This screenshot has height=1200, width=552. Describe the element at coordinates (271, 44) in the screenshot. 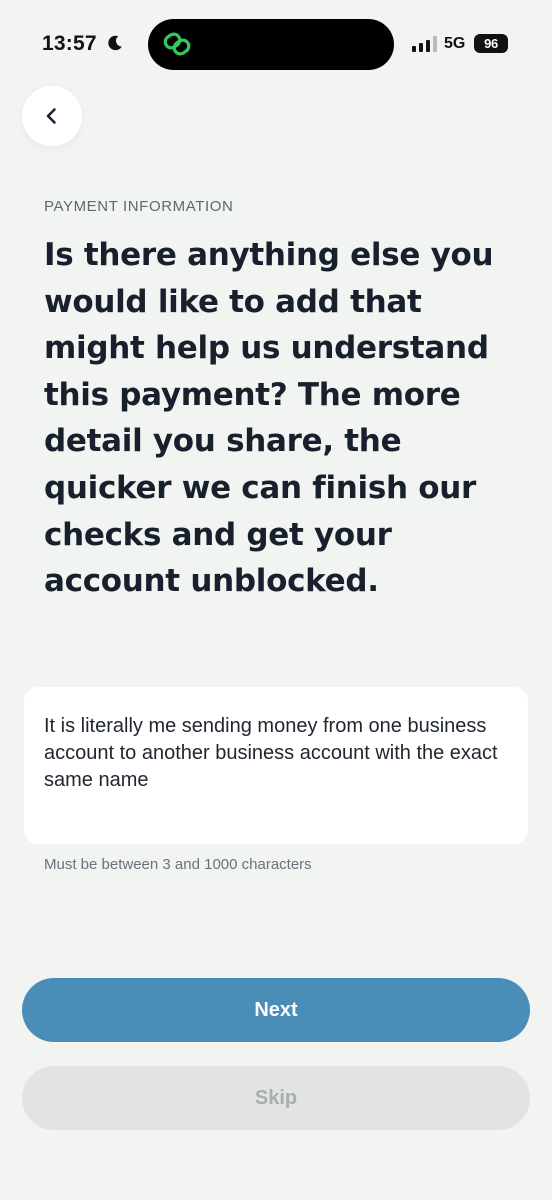

I see `dynamic-island` at that location.